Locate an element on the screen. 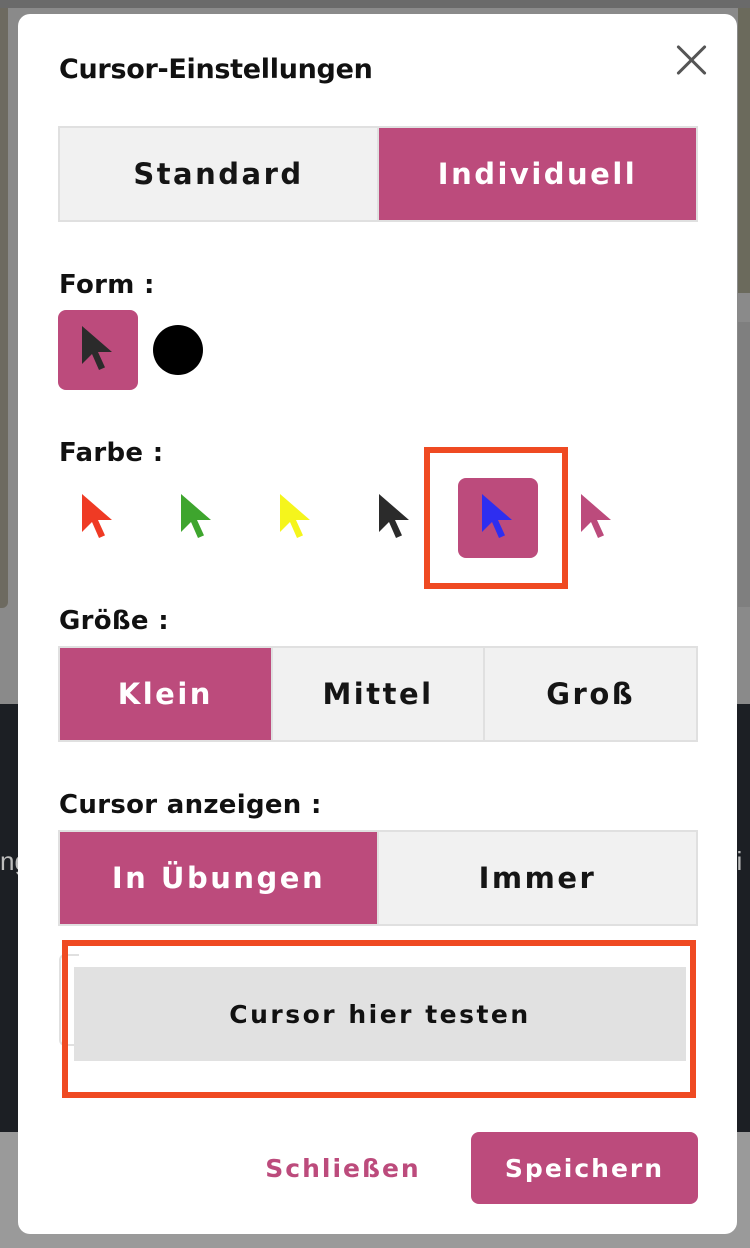  arrow-cursor-icon is located at coordinates (97, 348).